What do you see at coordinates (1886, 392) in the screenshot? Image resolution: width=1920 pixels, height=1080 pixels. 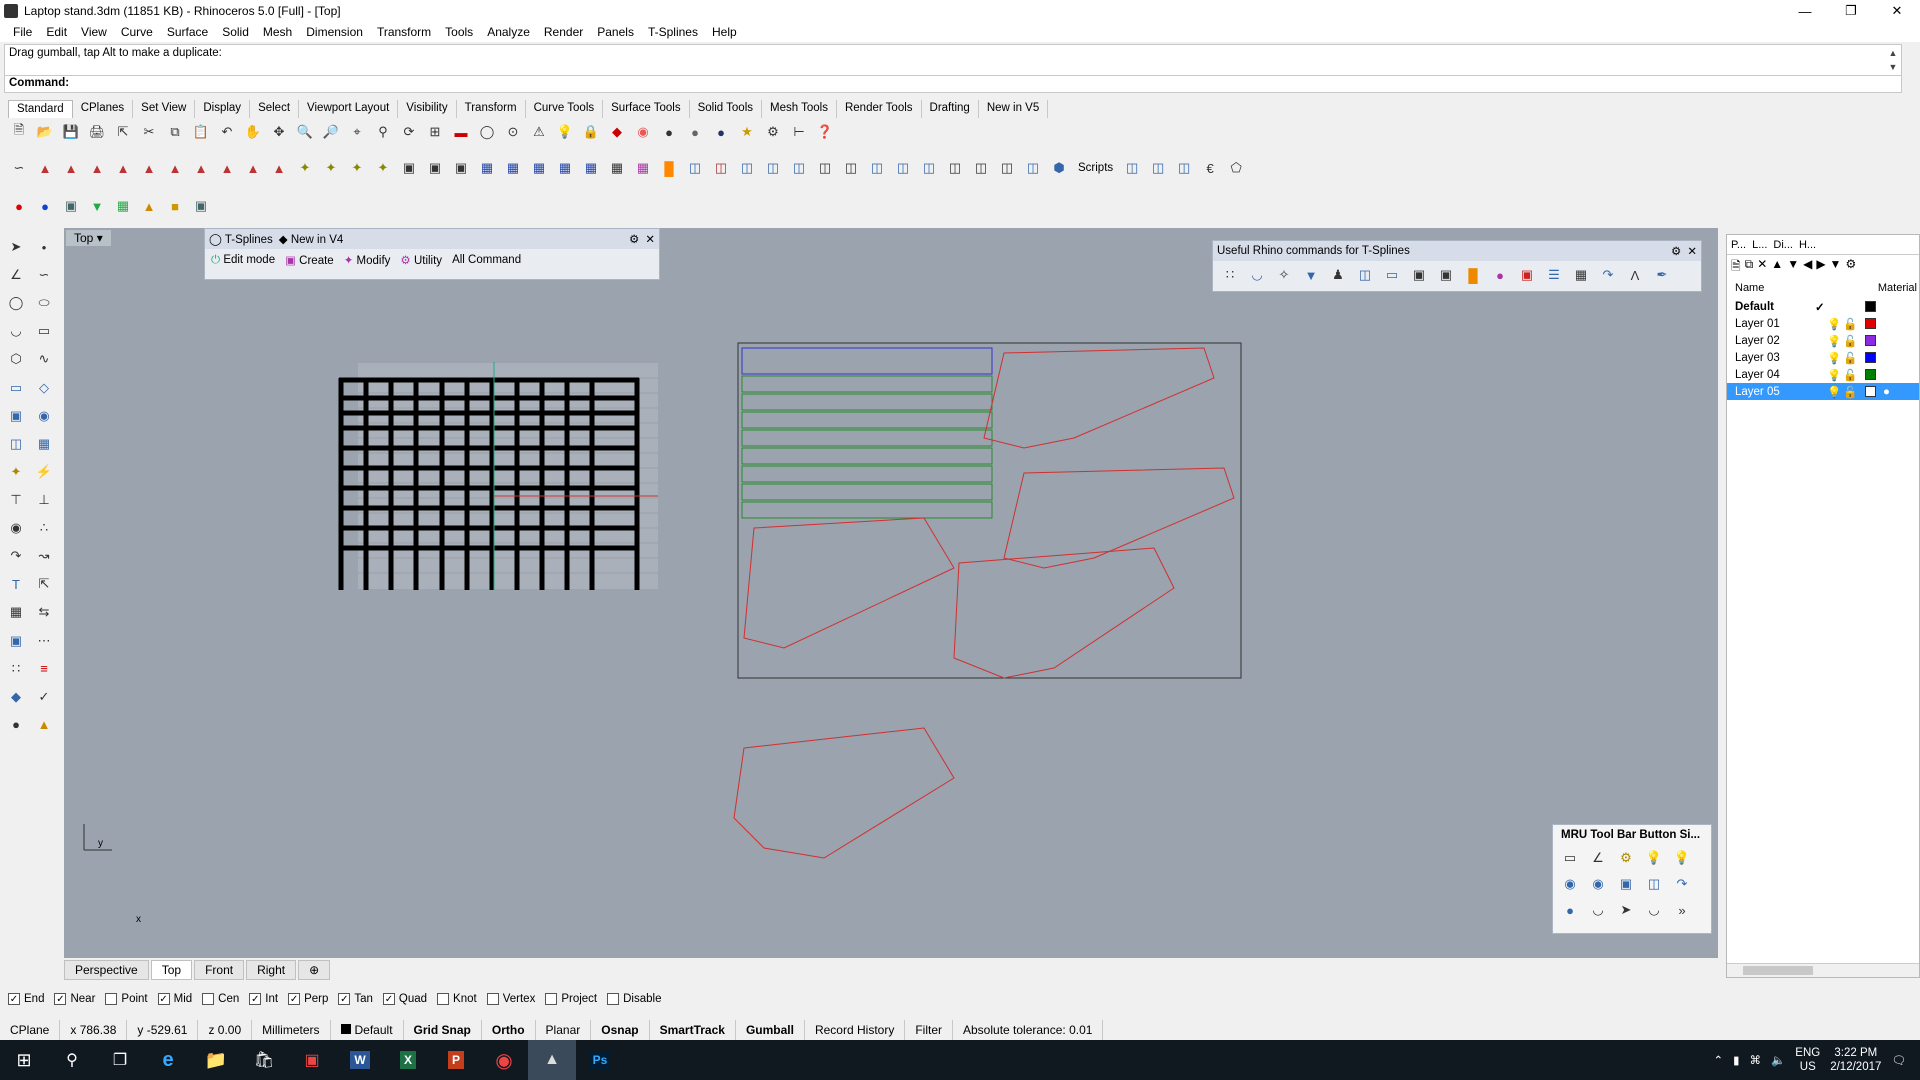 I see `layer-material-sphere-icon: ●` at bounding box center [1886, 392].